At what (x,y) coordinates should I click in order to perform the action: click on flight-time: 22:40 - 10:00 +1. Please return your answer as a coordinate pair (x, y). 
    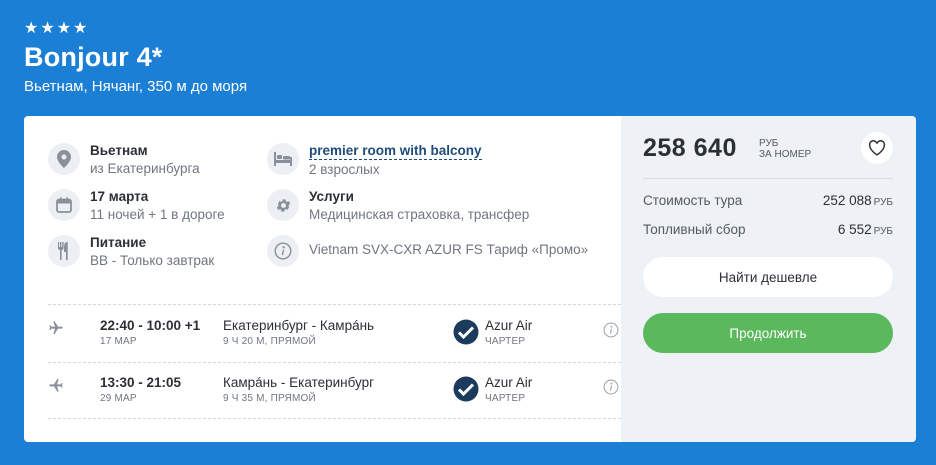
    Looking at the image, I should click on (150, 325).